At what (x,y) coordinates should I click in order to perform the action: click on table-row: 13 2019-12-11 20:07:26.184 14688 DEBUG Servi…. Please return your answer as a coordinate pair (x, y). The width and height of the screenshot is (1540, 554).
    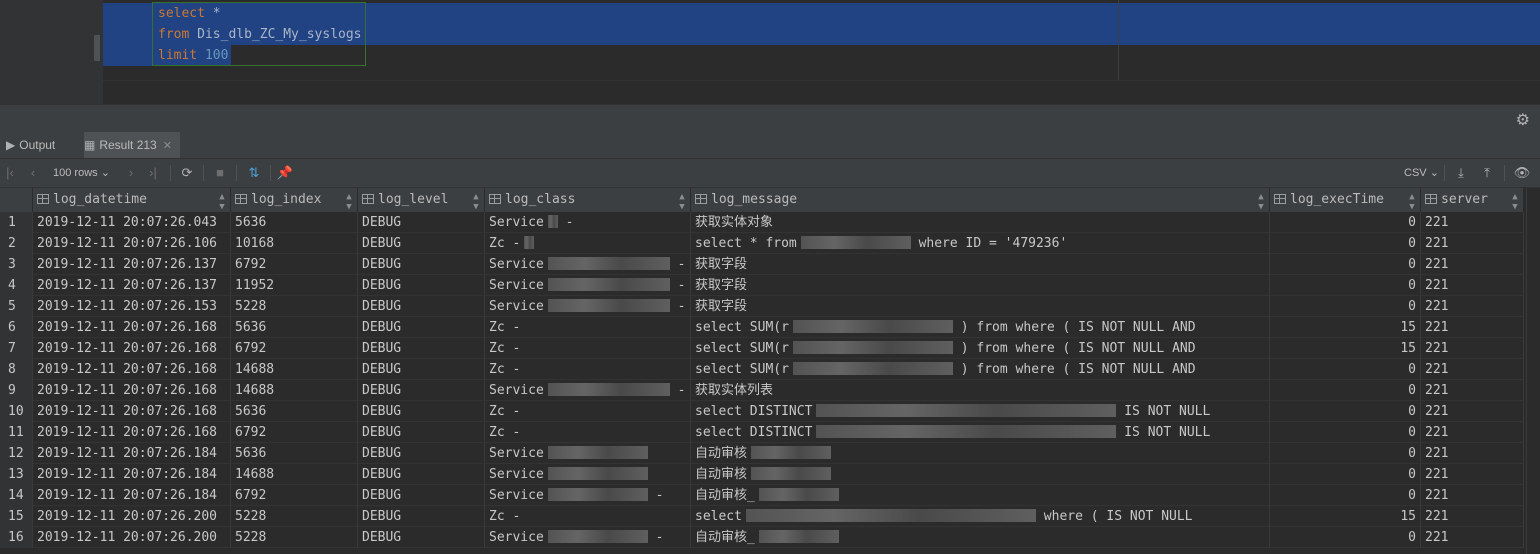
    Looking at the image, I should click on (770, 474).